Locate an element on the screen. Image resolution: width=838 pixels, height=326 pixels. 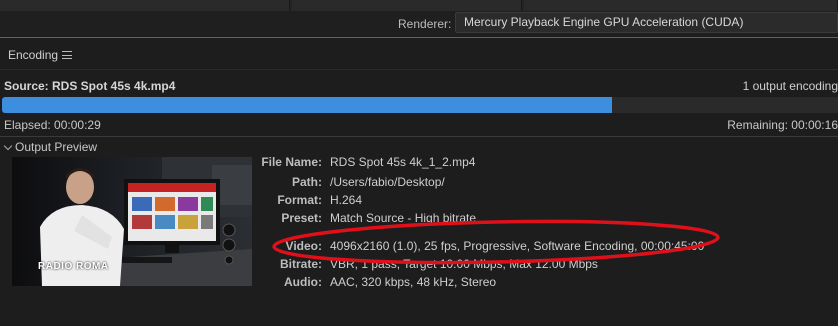
detail-key: Audio: is located at coordinates (303, 282).